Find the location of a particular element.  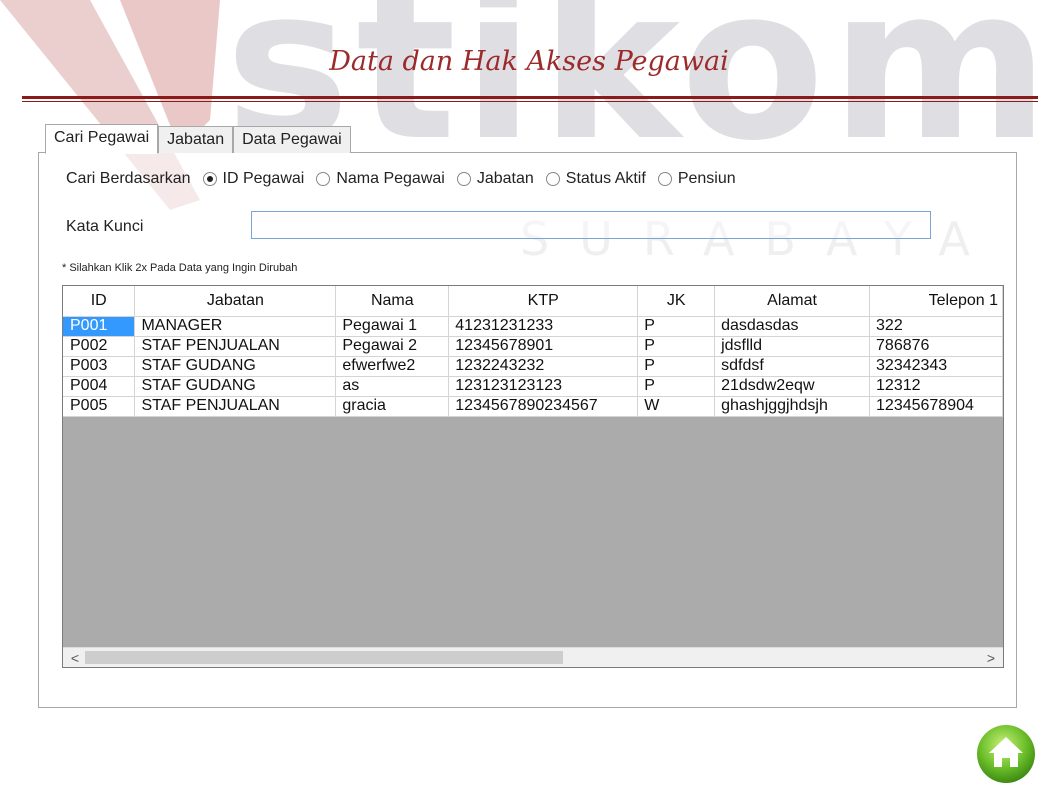

scroll-left-icon: < is located at coordinates (75, 657).